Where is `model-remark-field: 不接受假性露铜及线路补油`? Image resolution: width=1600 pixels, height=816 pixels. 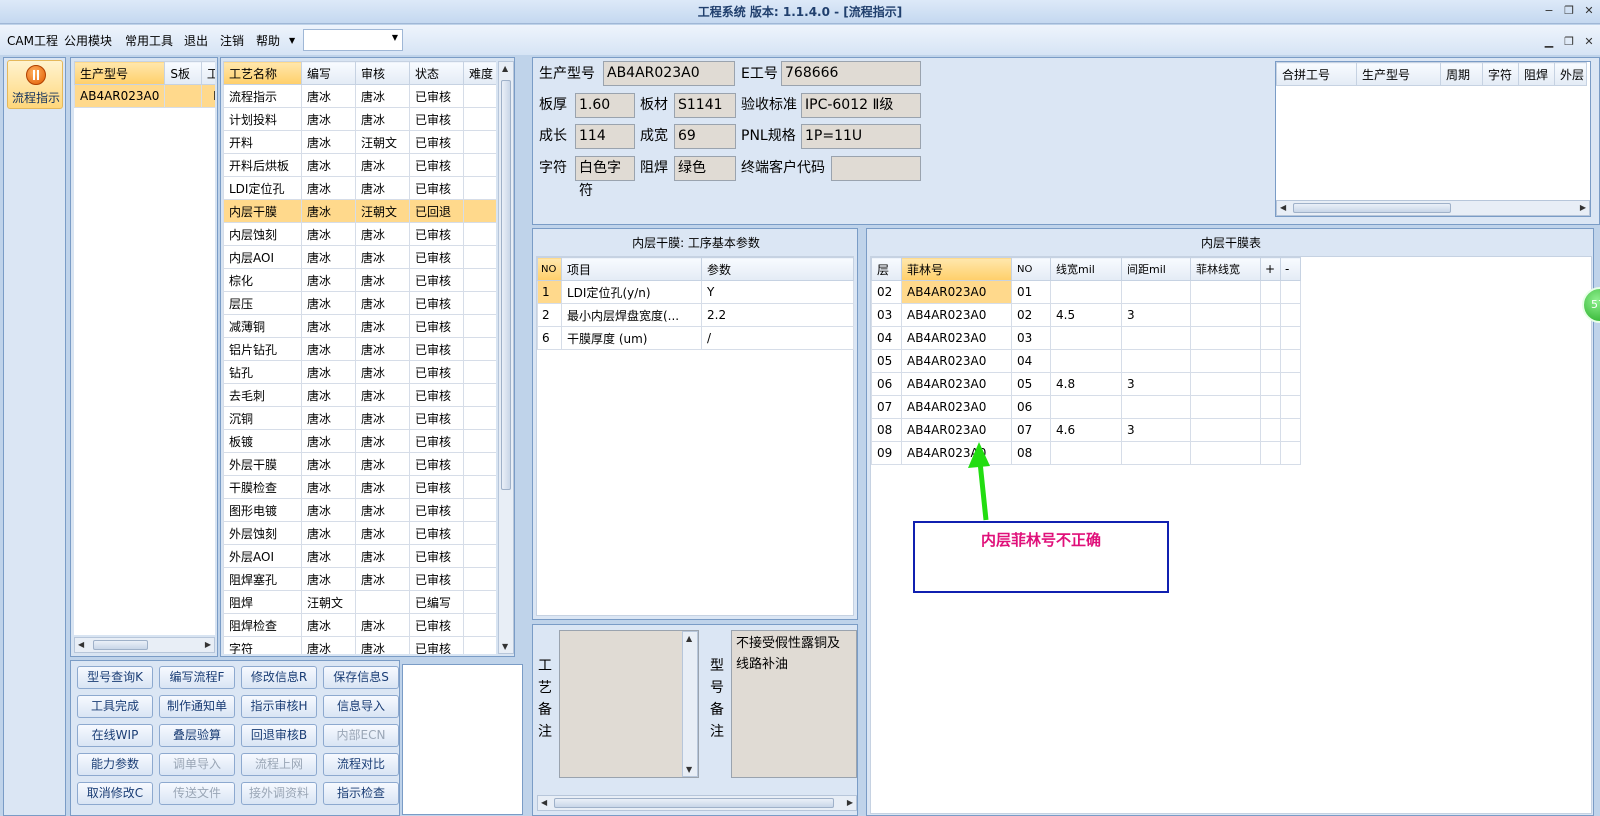 model-remark-field: 不接受假性露铜及线路补油 is located at coordinates (794, 704).